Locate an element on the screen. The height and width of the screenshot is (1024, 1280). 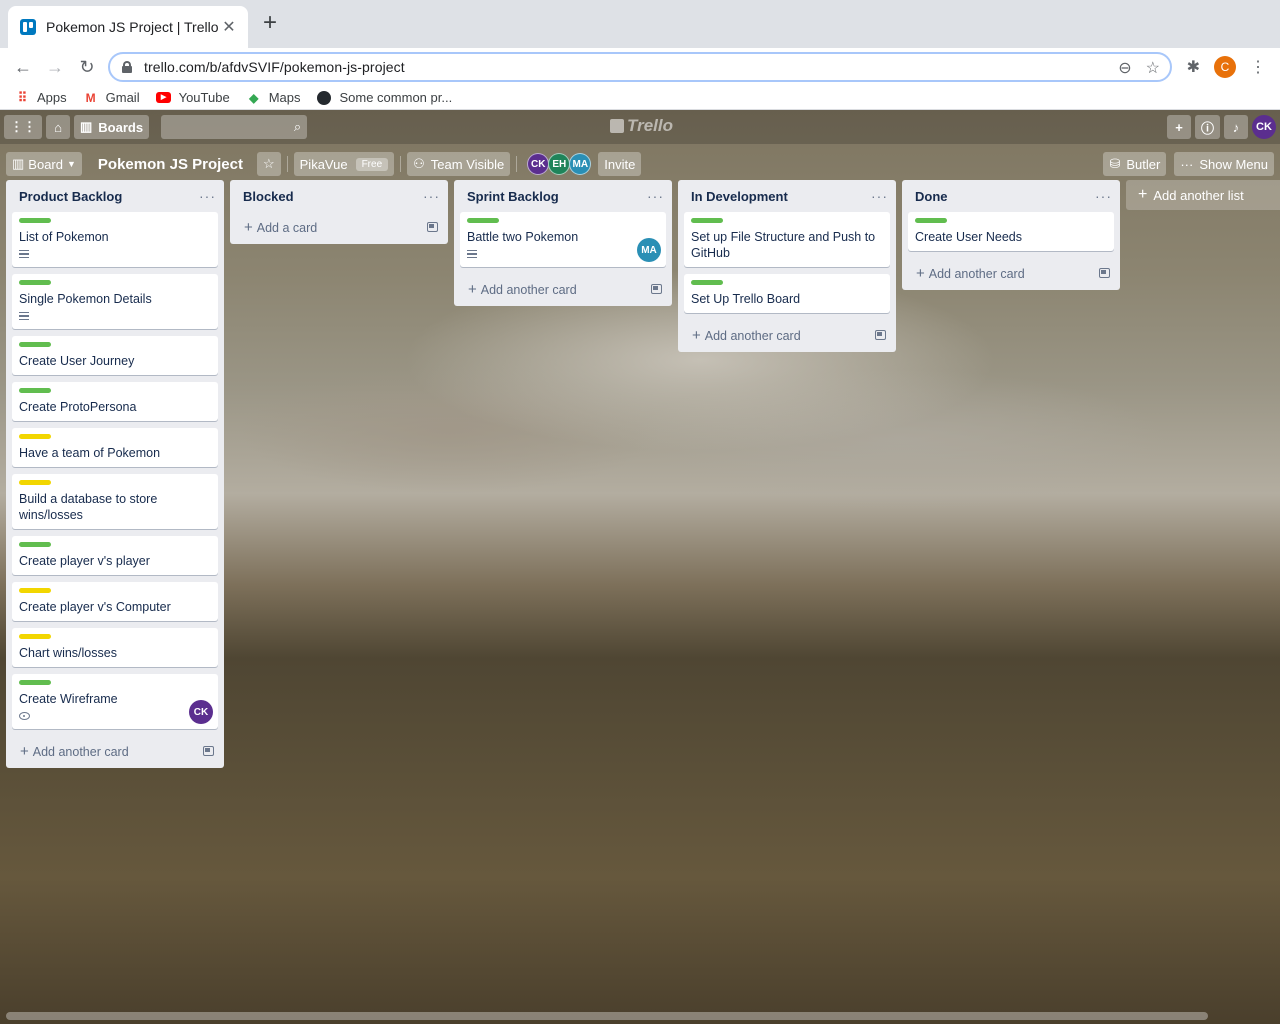
create-plus-button: + is located at coordinates (1178, 127).